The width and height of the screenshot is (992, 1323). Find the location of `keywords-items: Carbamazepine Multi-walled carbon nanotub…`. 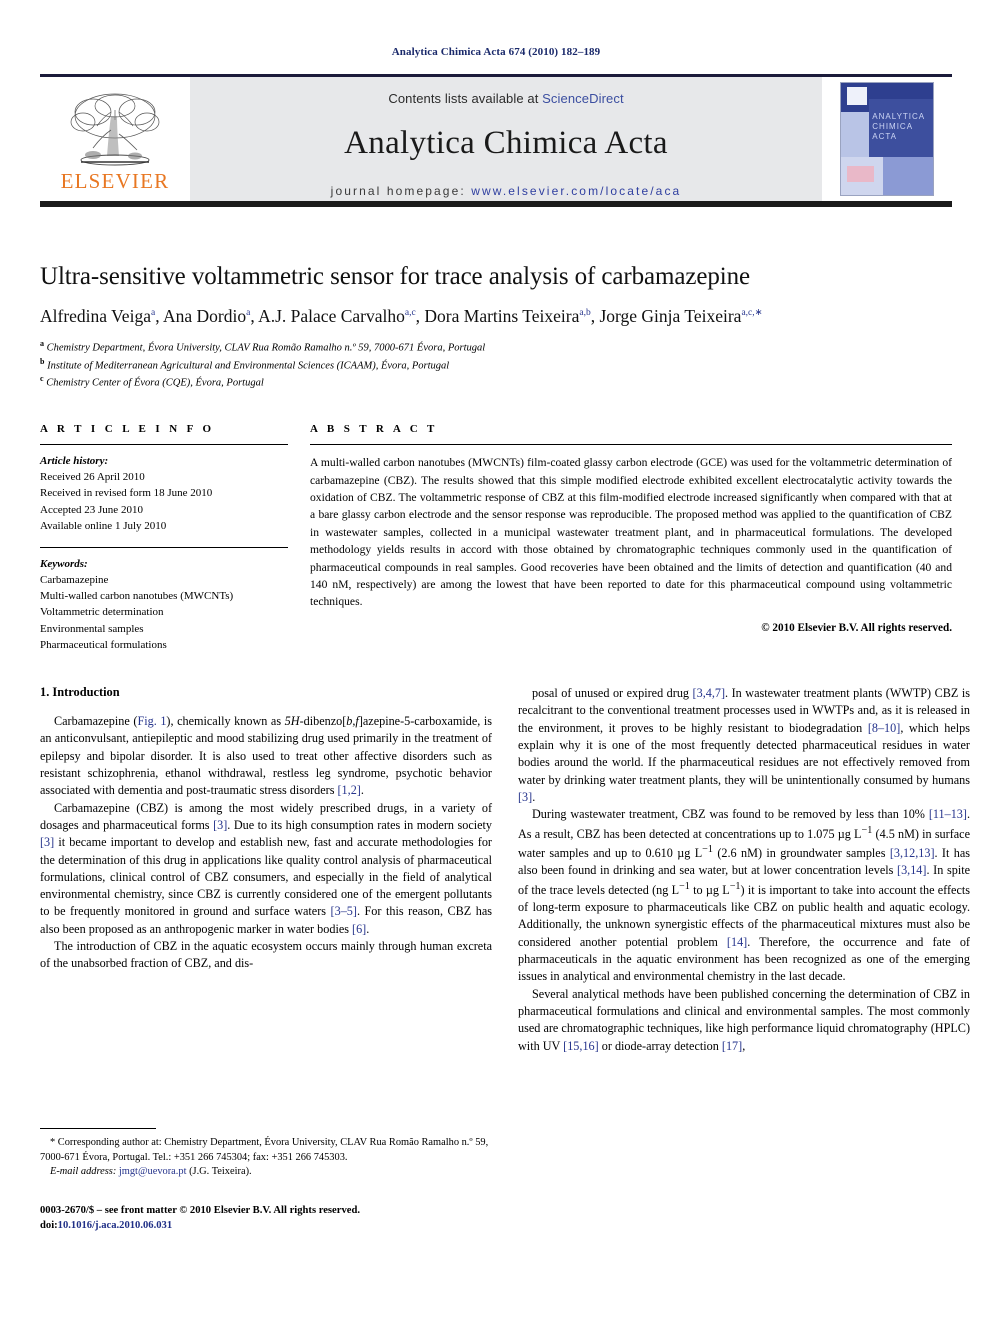

keywords-items: Carbamazepine Multi-walled carbon nanotub… is located at coordinates (164, 612).